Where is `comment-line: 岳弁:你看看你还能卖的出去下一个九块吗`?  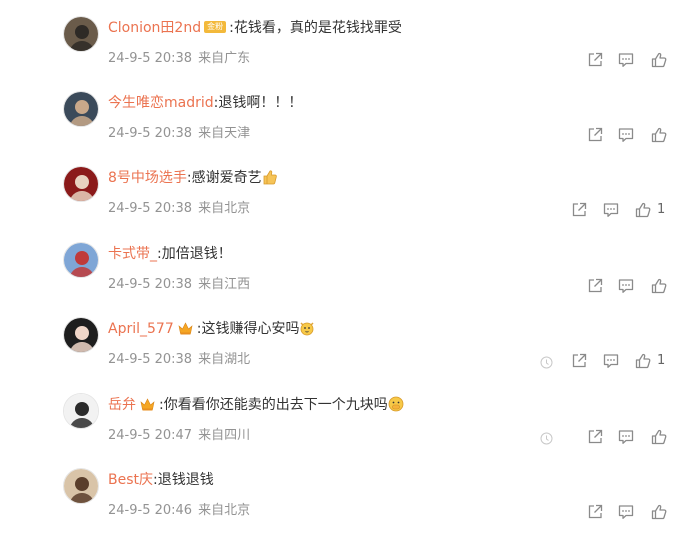 comment-line: 岳弁:你看看你还能卖的出去下一个九块吗 is located at coordinates (256, 405).